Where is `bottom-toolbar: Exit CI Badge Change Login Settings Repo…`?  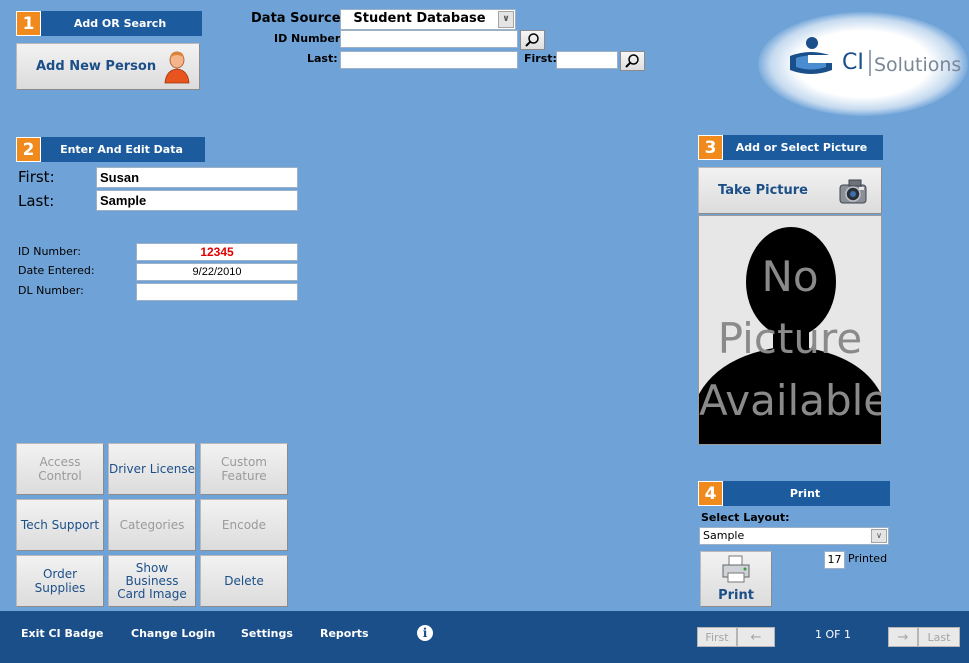
bottom-toolbar: Exit CI Badge Change Login Settings Repo… is located at coordinates (484, 637).